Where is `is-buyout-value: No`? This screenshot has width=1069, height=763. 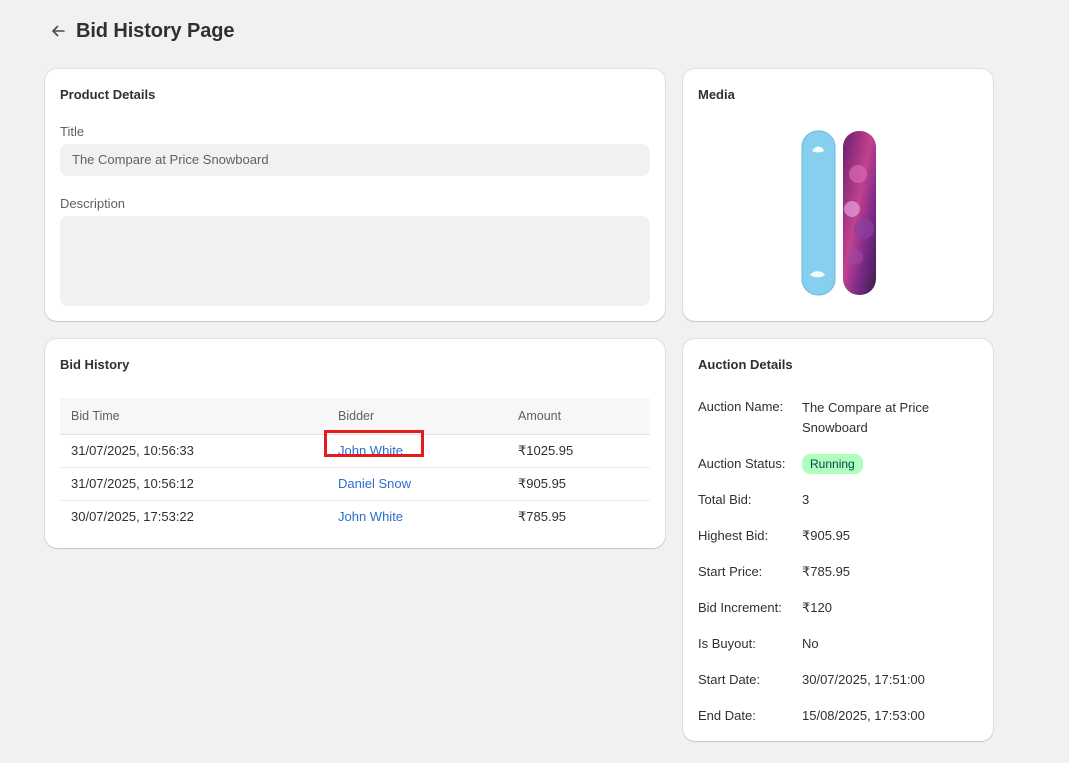
is-buyout-value: No is located at coordinates (810, 643).